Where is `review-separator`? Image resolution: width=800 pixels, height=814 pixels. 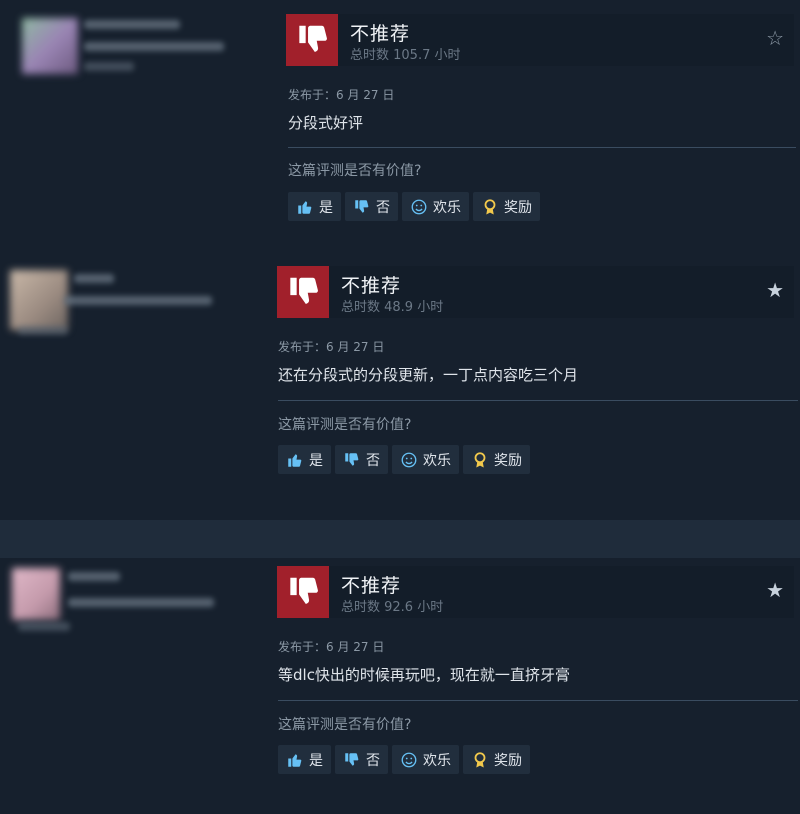 review-separator is located at coordinates (400, 539).